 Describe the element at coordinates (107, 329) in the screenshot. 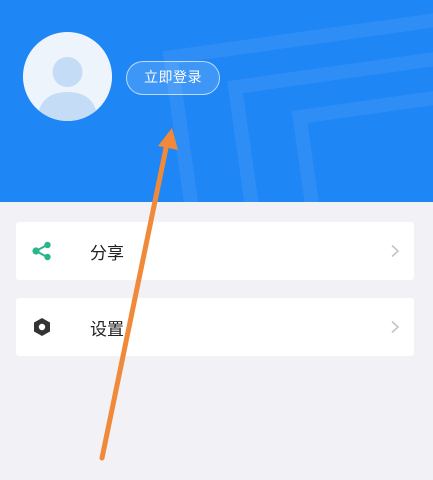

I see `menu-item-label: 设置` at that location.